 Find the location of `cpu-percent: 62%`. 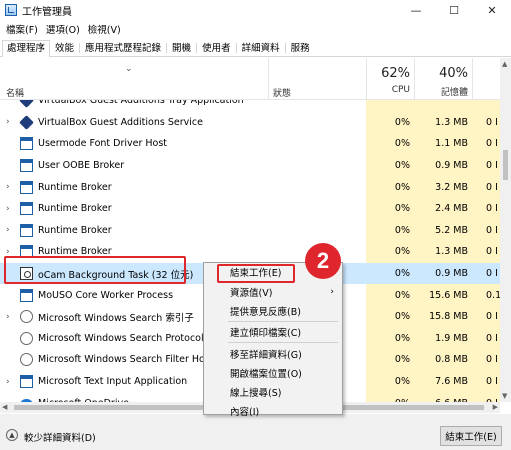

cpu-percent: 62% is located at coordinates (395, 73).